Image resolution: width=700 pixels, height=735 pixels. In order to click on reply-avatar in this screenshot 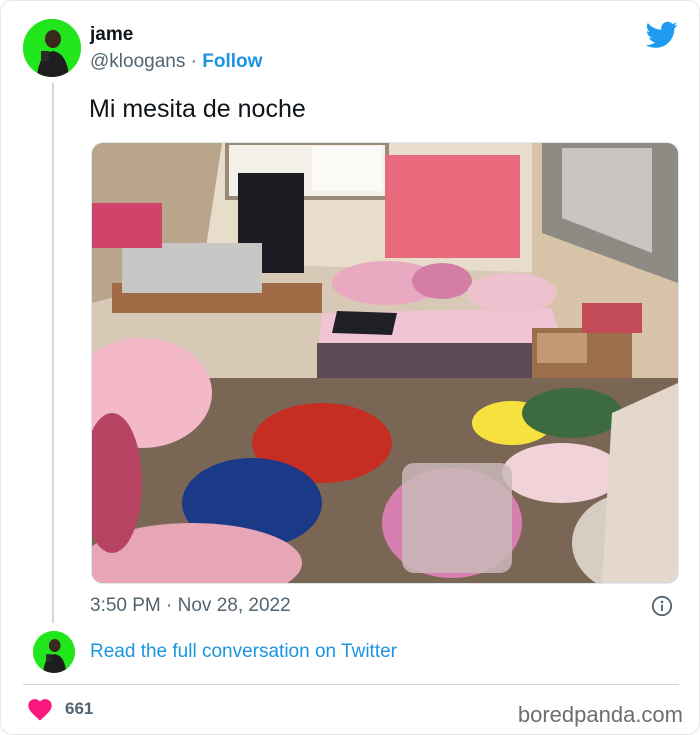, I will do `click(54, 652)`.